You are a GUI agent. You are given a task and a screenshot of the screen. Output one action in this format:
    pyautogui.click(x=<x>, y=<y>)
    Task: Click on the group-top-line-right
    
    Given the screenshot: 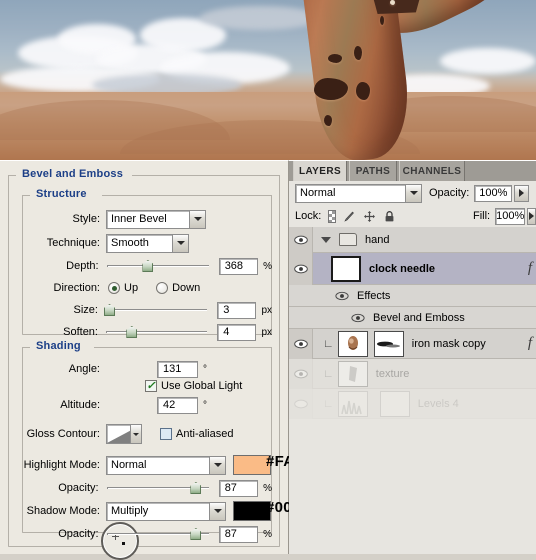 What is the action you would take?
    pyautogui.click(x=183, y=347)
    